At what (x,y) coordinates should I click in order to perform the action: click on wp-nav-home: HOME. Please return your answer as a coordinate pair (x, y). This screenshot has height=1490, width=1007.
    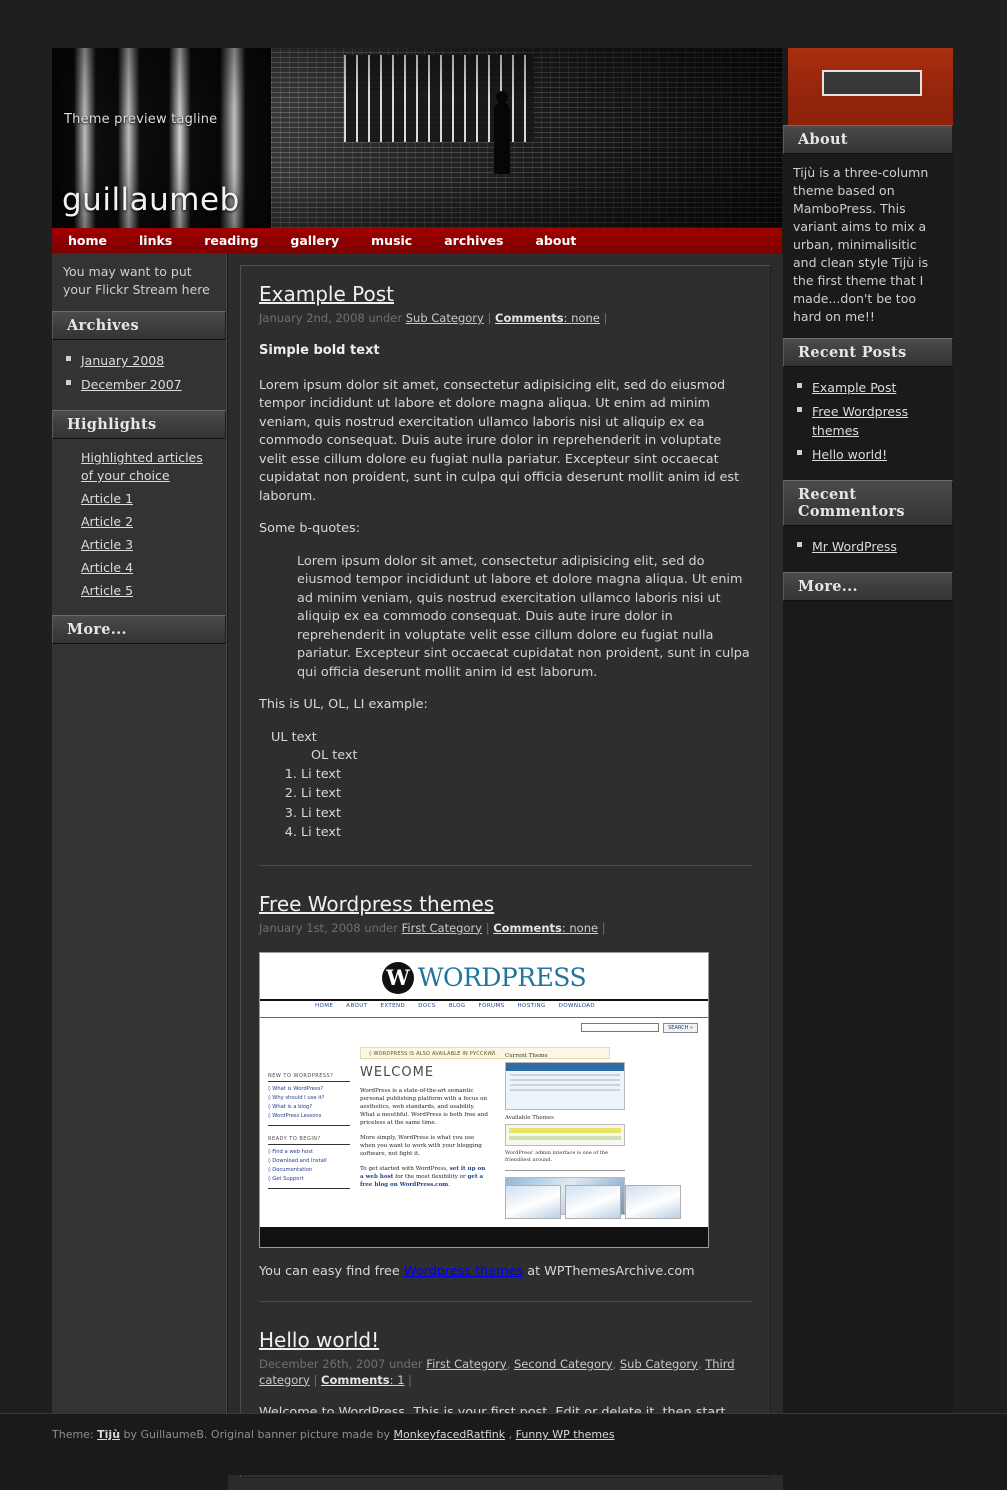
    Looking at the image, I should click on (324, 1005).